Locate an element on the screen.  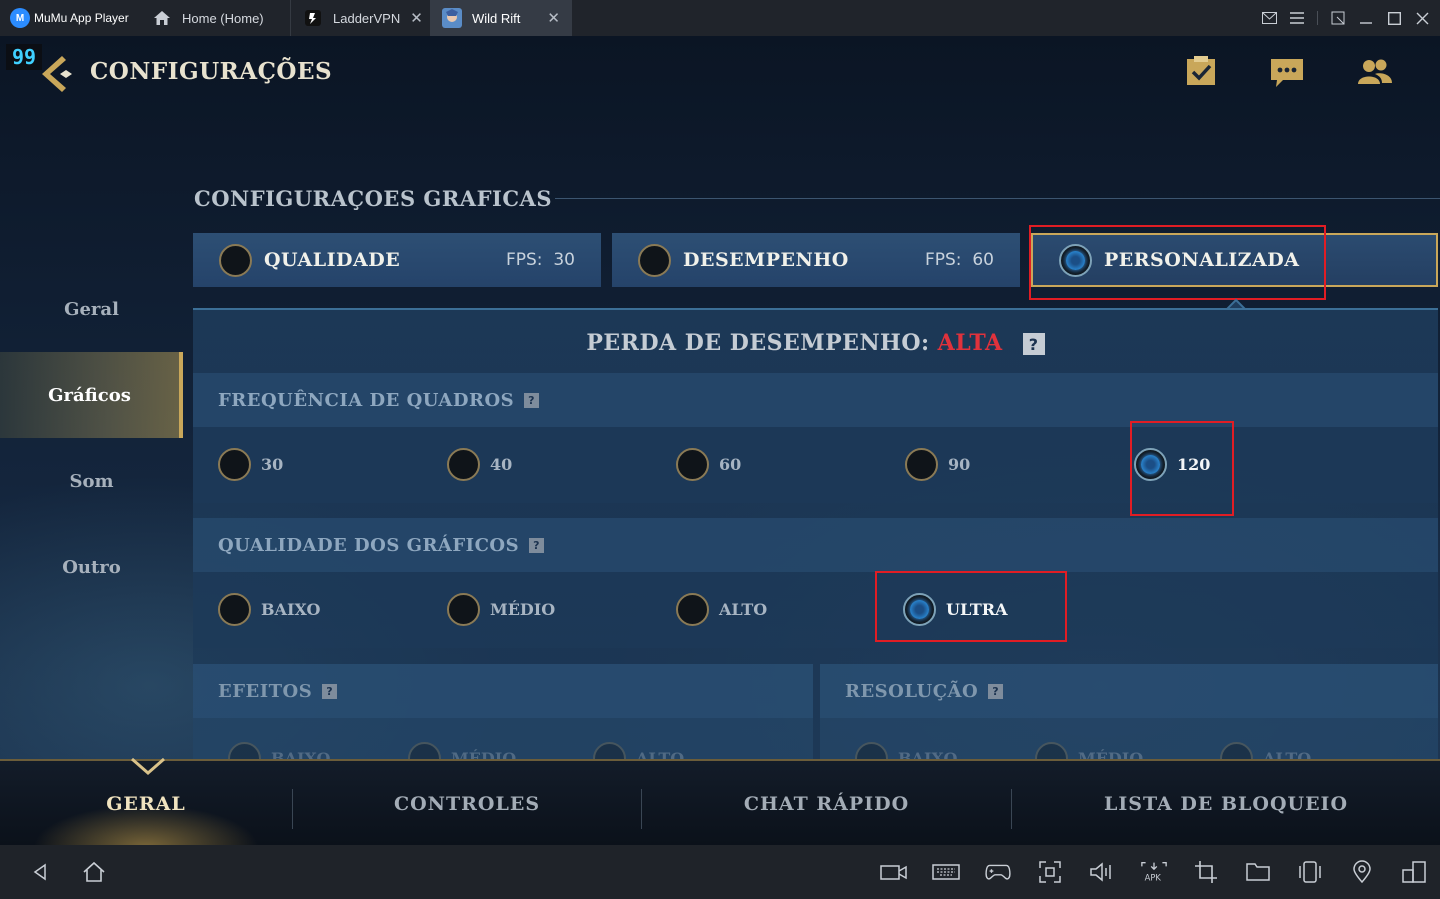
missions-icon is located at coordinates (1201, 72).